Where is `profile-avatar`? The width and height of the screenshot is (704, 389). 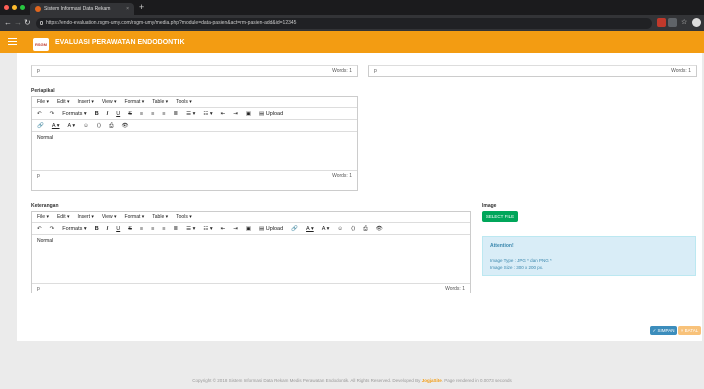
profile-avatar is located at coordinates (696, 22).